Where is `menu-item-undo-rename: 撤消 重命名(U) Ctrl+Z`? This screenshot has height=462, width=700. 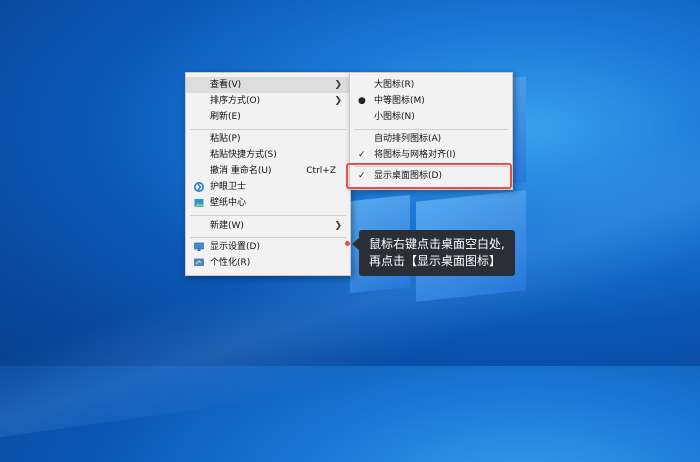
menu-item-undo-rename: 撤消 重命名(U) Ctrl+Z is located at coordinates (268, 171).